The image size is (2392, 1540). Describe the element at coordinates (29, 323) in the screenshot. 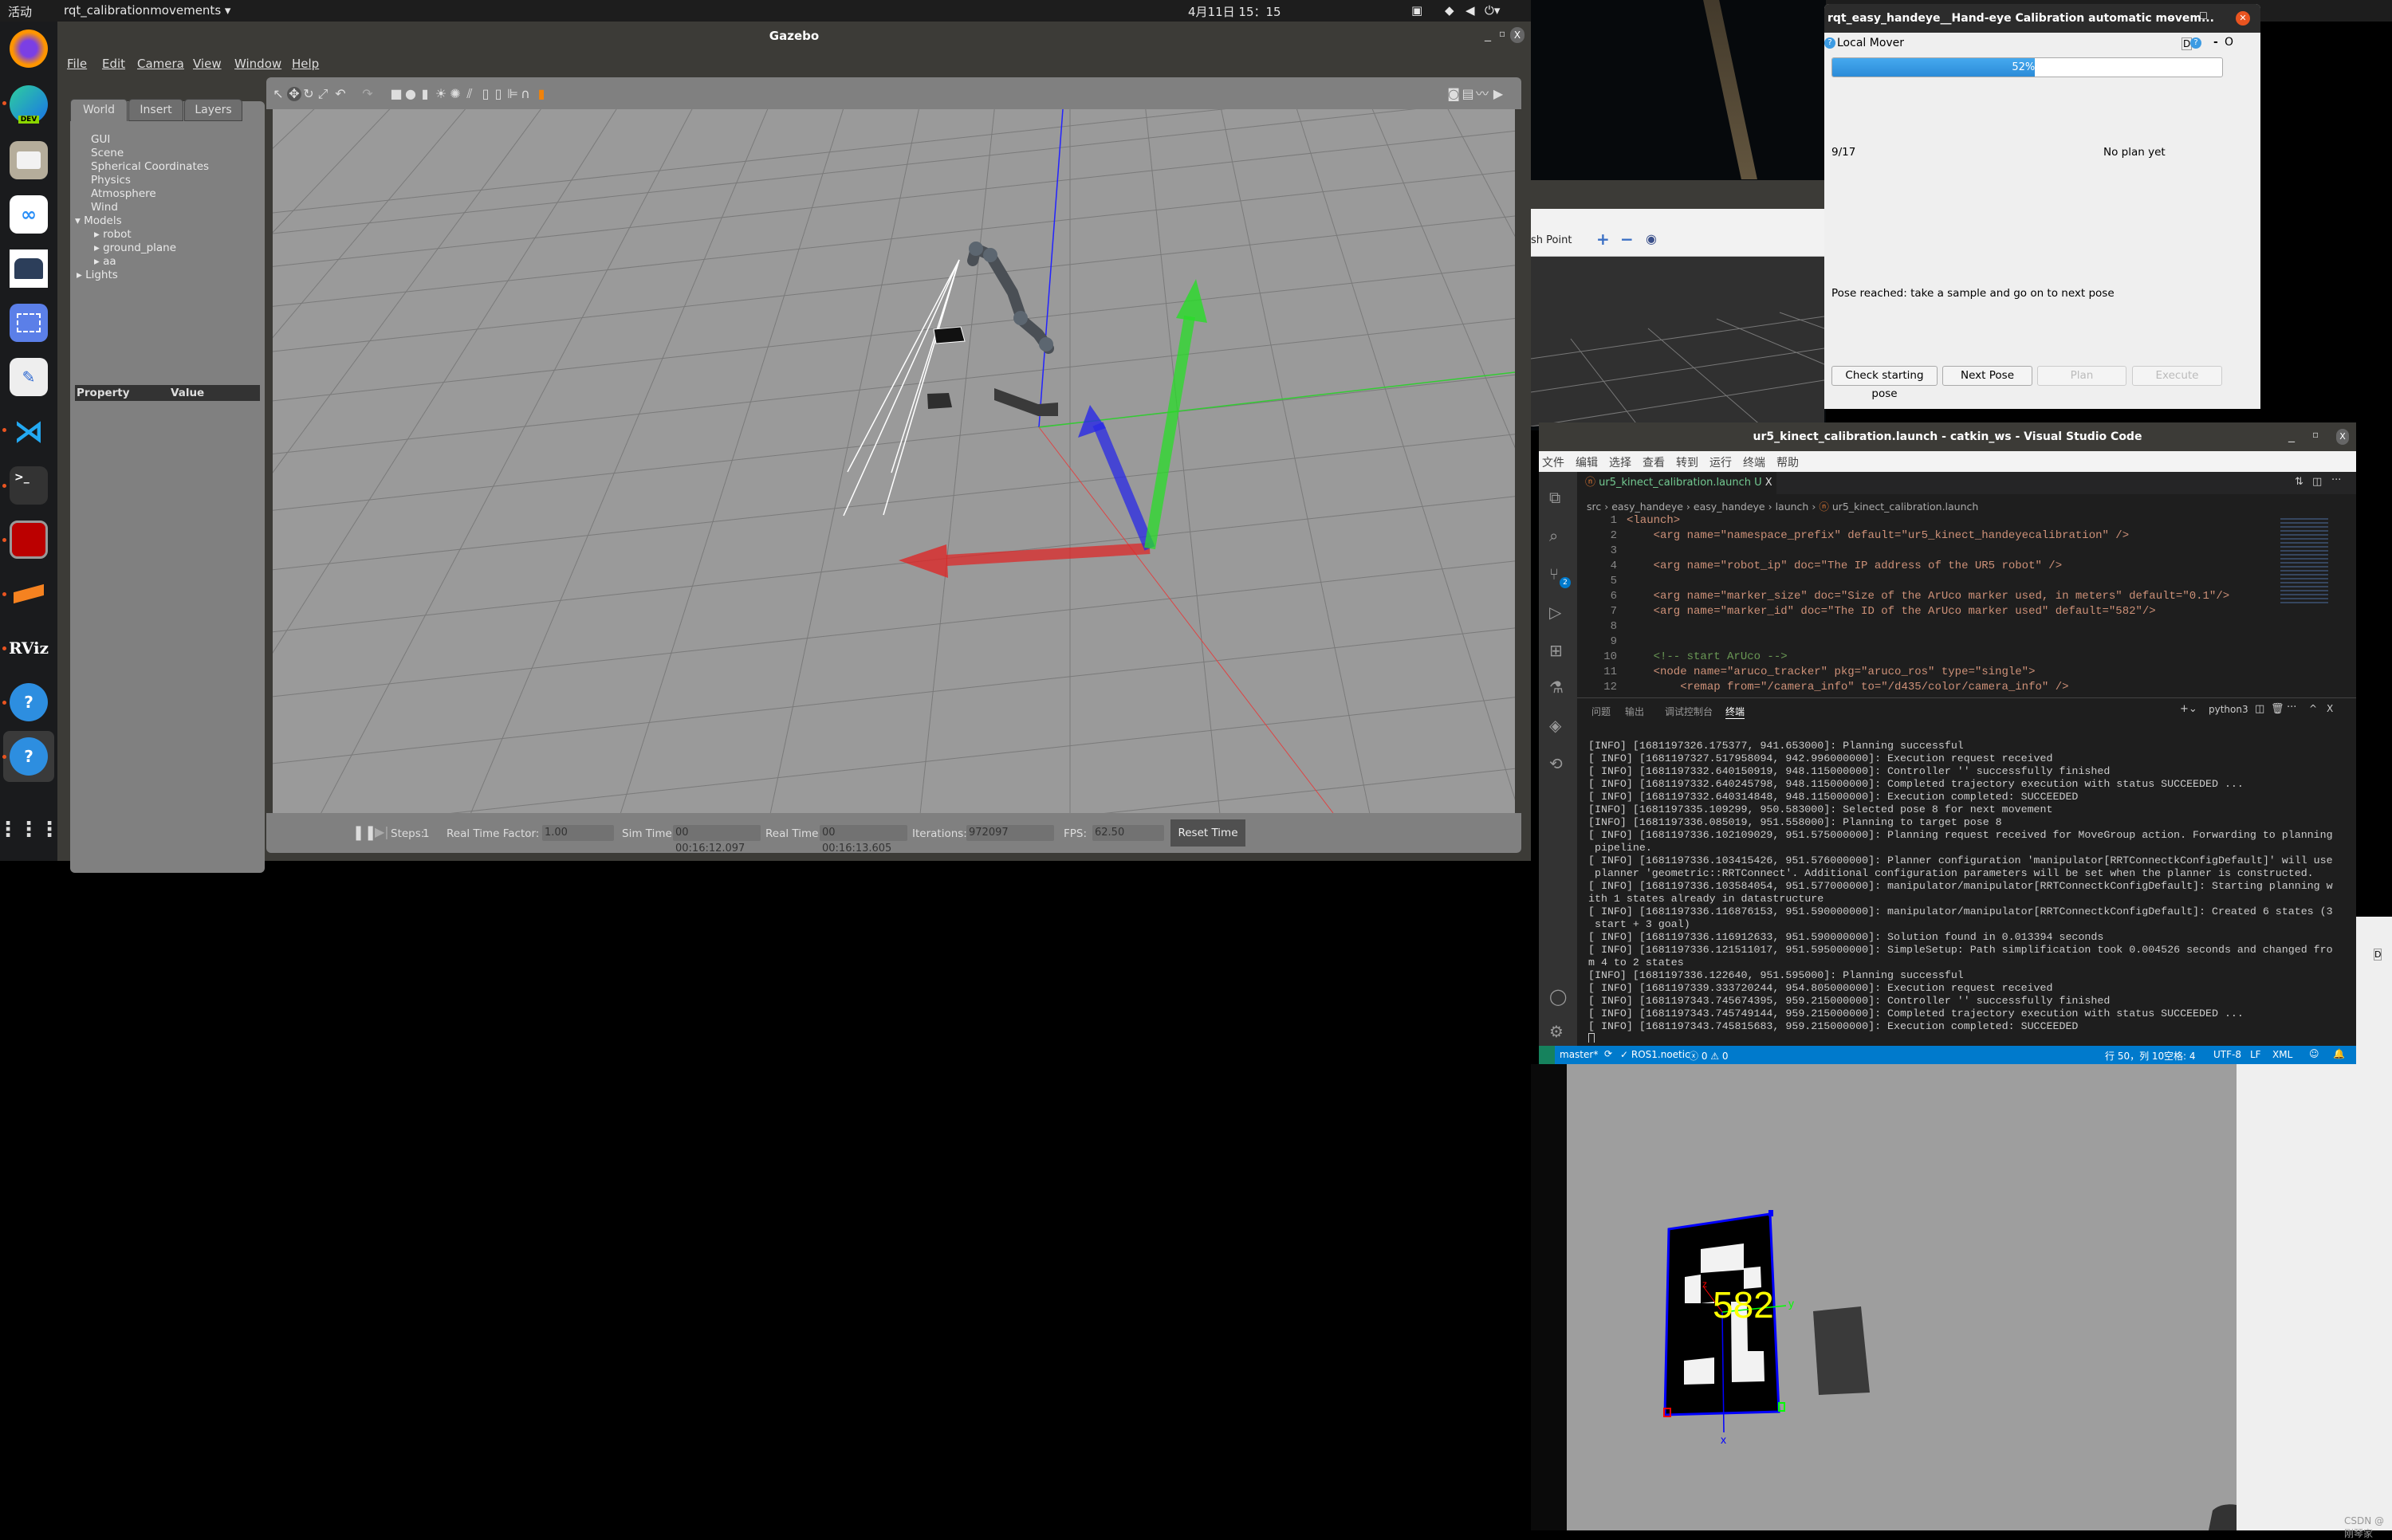

I see `screenshot-icon` at that location.